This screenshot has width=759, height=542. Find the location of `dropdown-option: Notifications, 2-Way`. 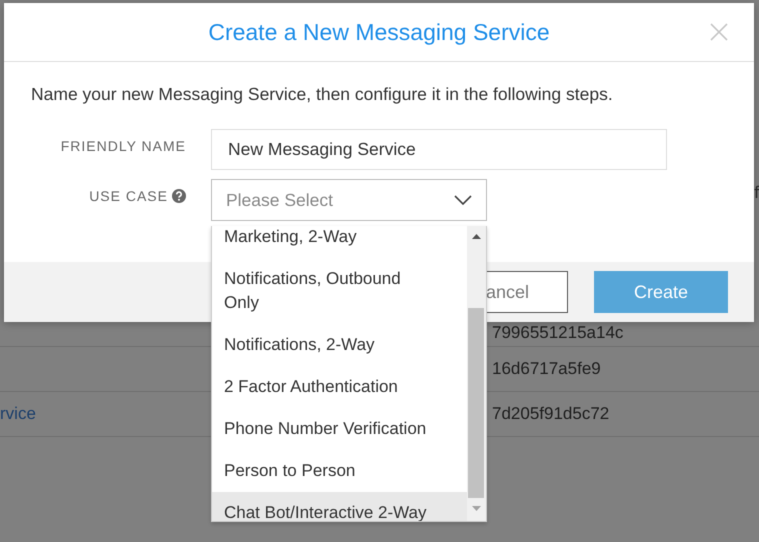

dropdown-option: Notifications, 2-Way is located at coordinates (339, 345).